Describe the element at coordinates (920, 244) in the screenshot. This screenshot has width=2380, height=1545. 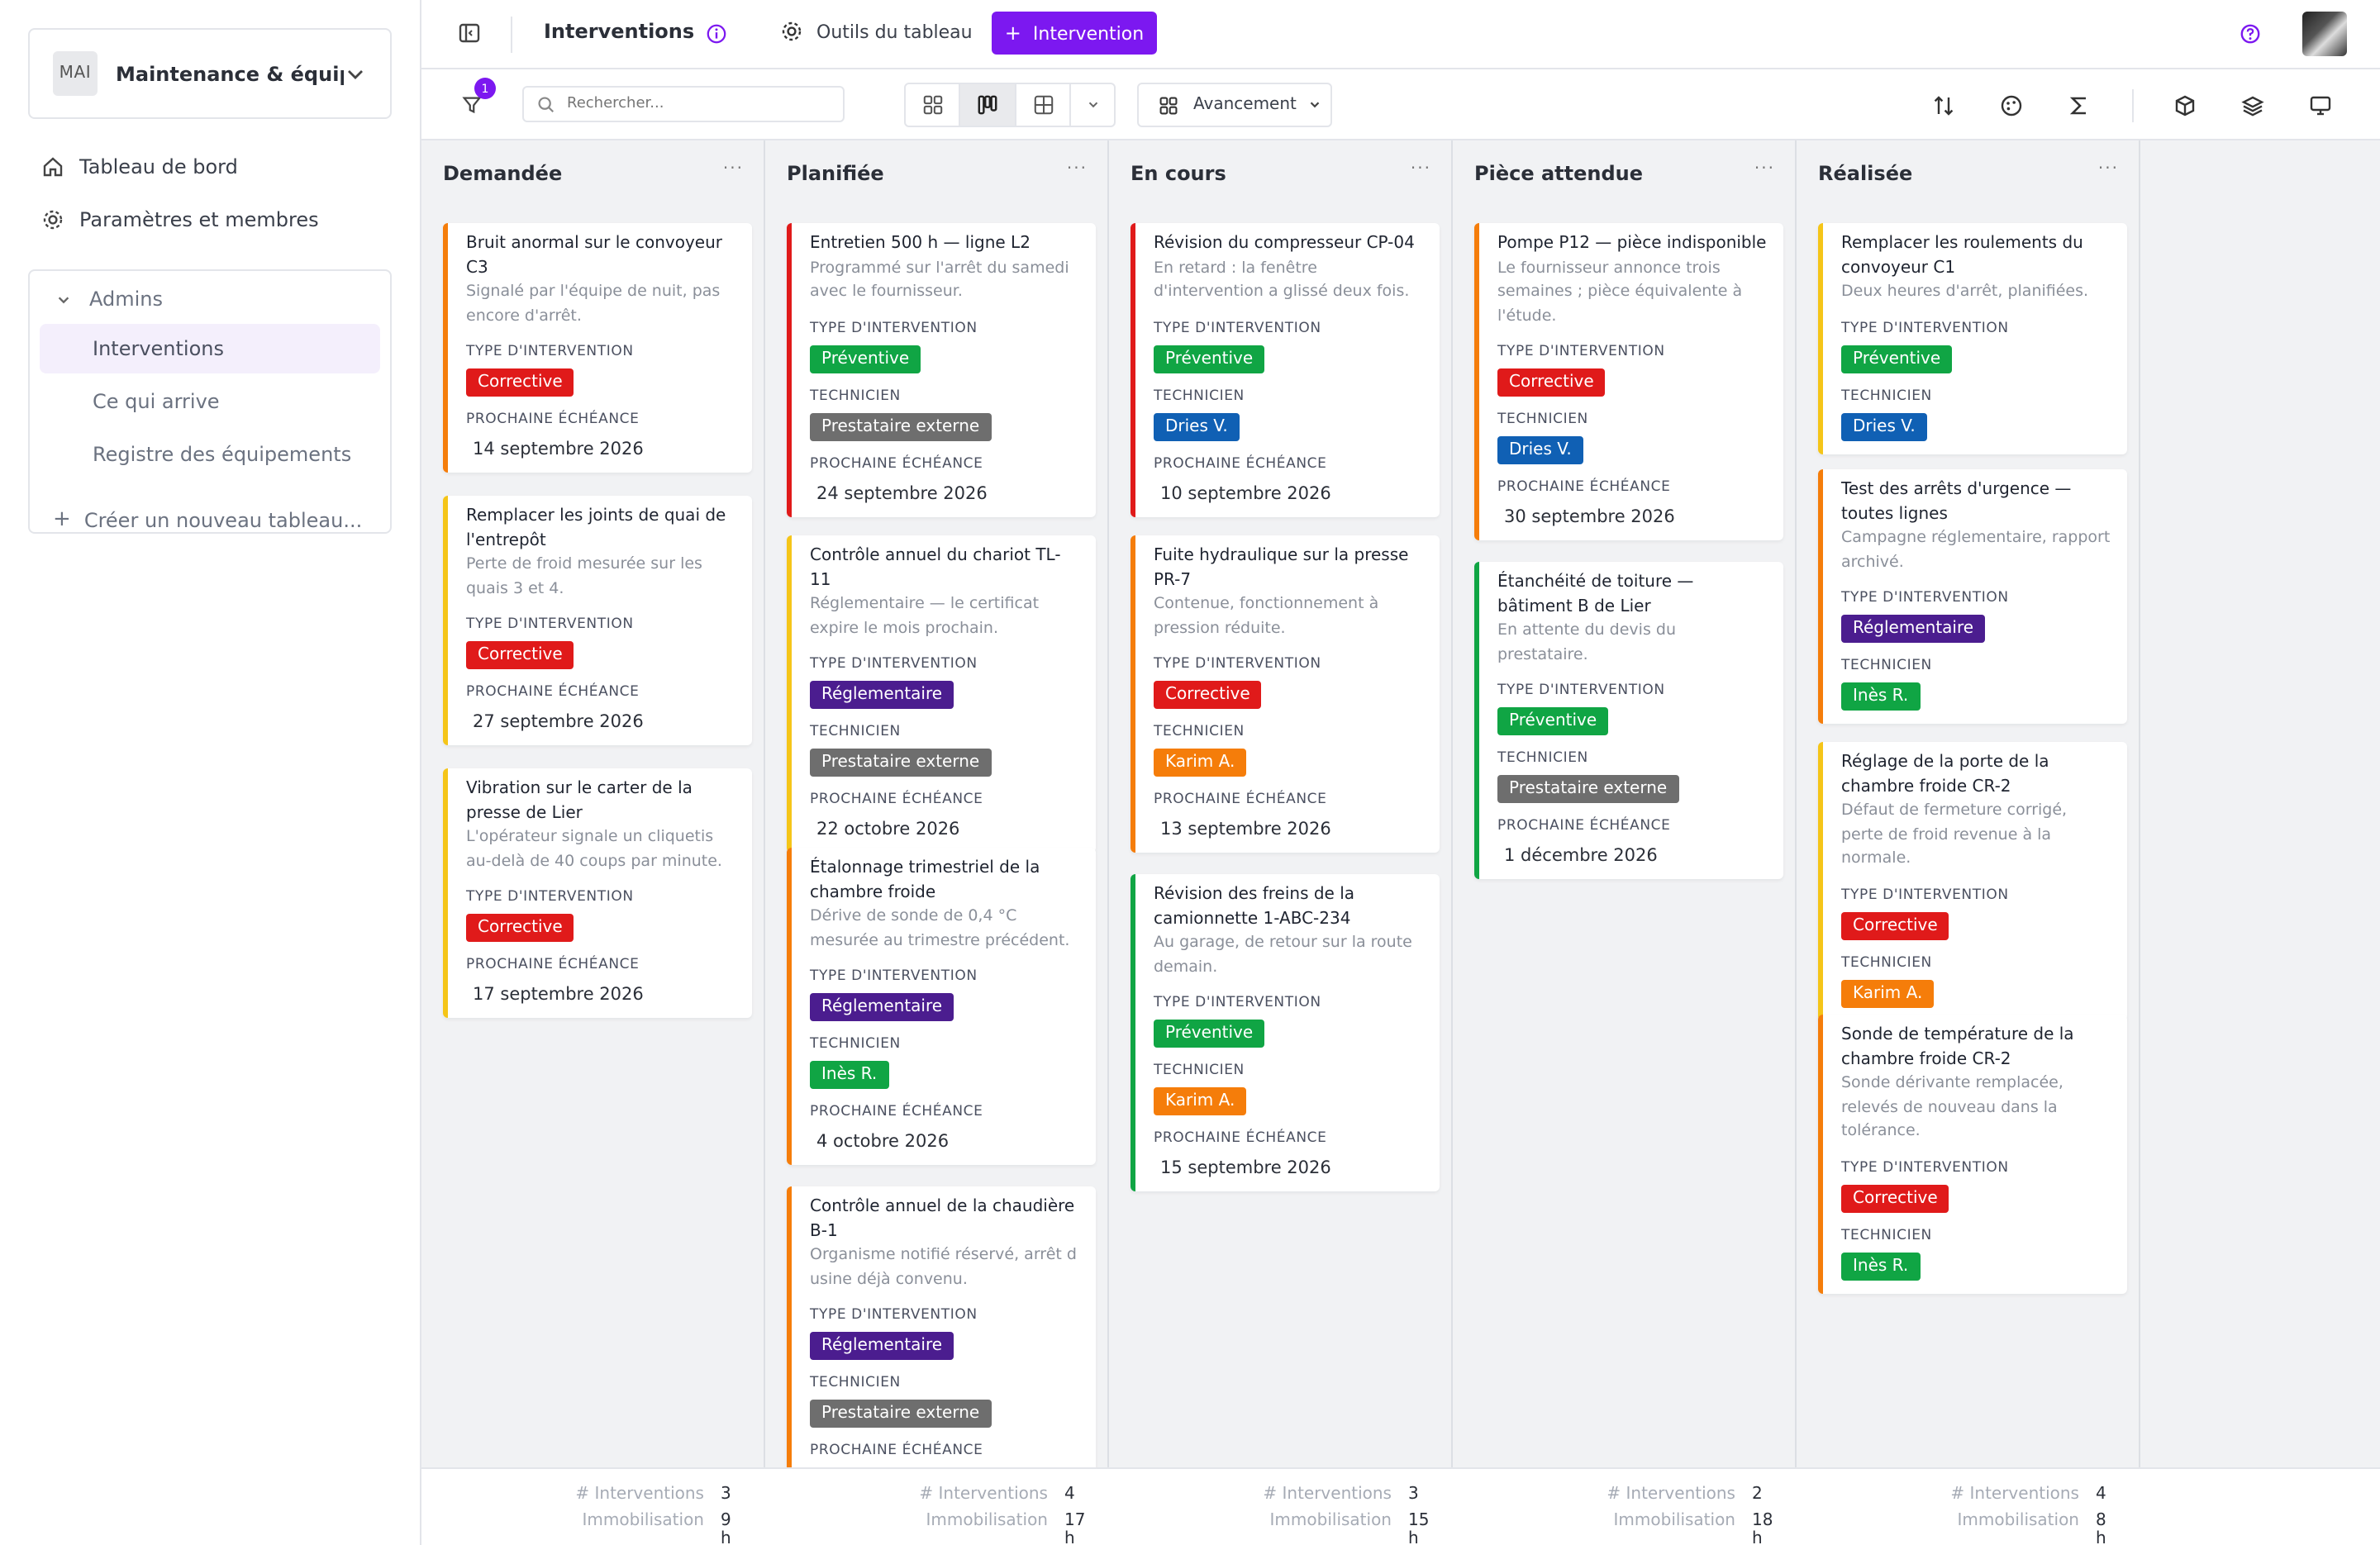
I see `card-title: Entretien 500 h — ligne L2` at that location.